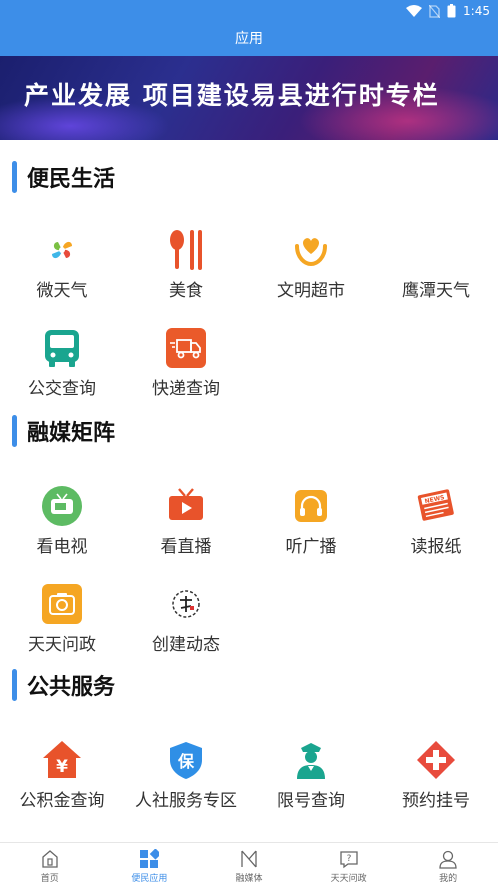 This screenshot has width=498, height=885. I want to click on no-sim-icon, so click(435, 11).